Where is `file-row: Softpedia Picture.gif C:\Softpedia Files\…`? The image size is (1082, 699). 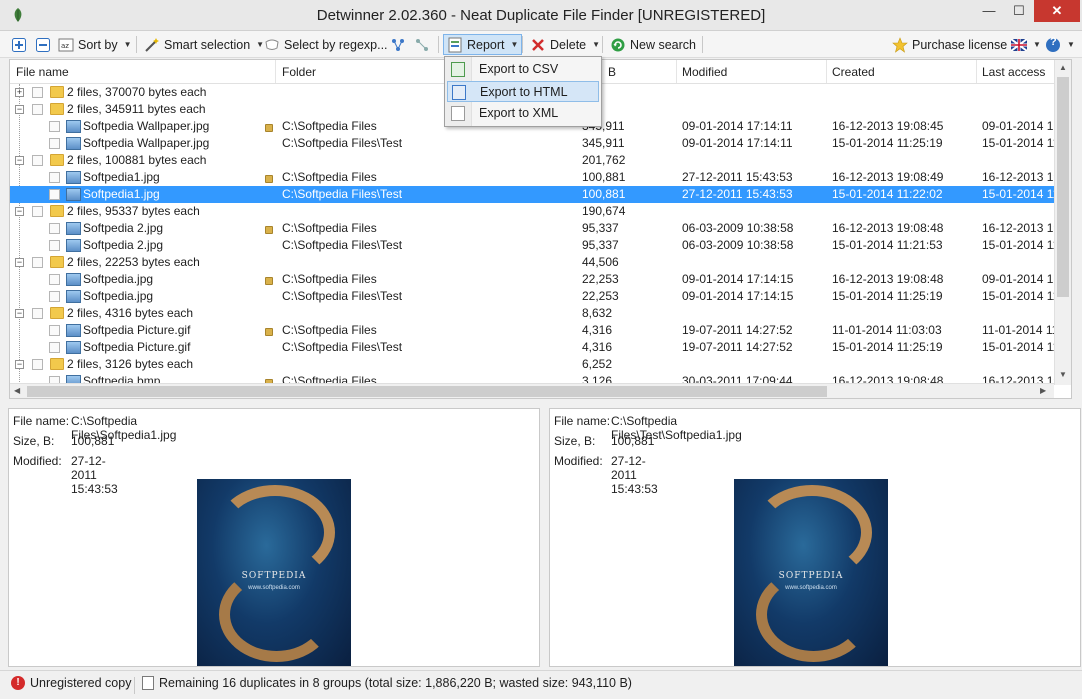
file-row: Softpedia Picture.gif C:\Softpedia Files\… is located at coordinates (532, 347).